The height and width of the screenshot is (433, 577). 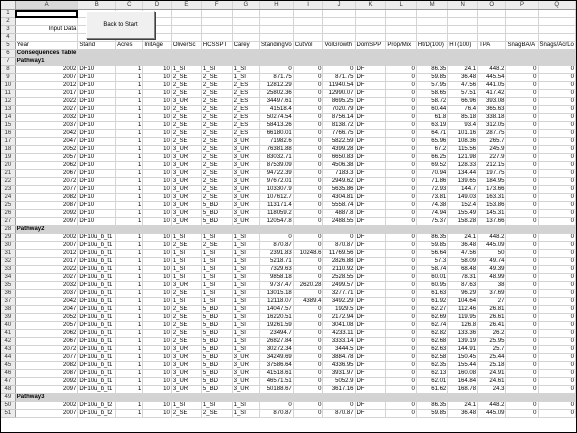 I want to click on table-cell: 59.85, so click(x=432, y=413).